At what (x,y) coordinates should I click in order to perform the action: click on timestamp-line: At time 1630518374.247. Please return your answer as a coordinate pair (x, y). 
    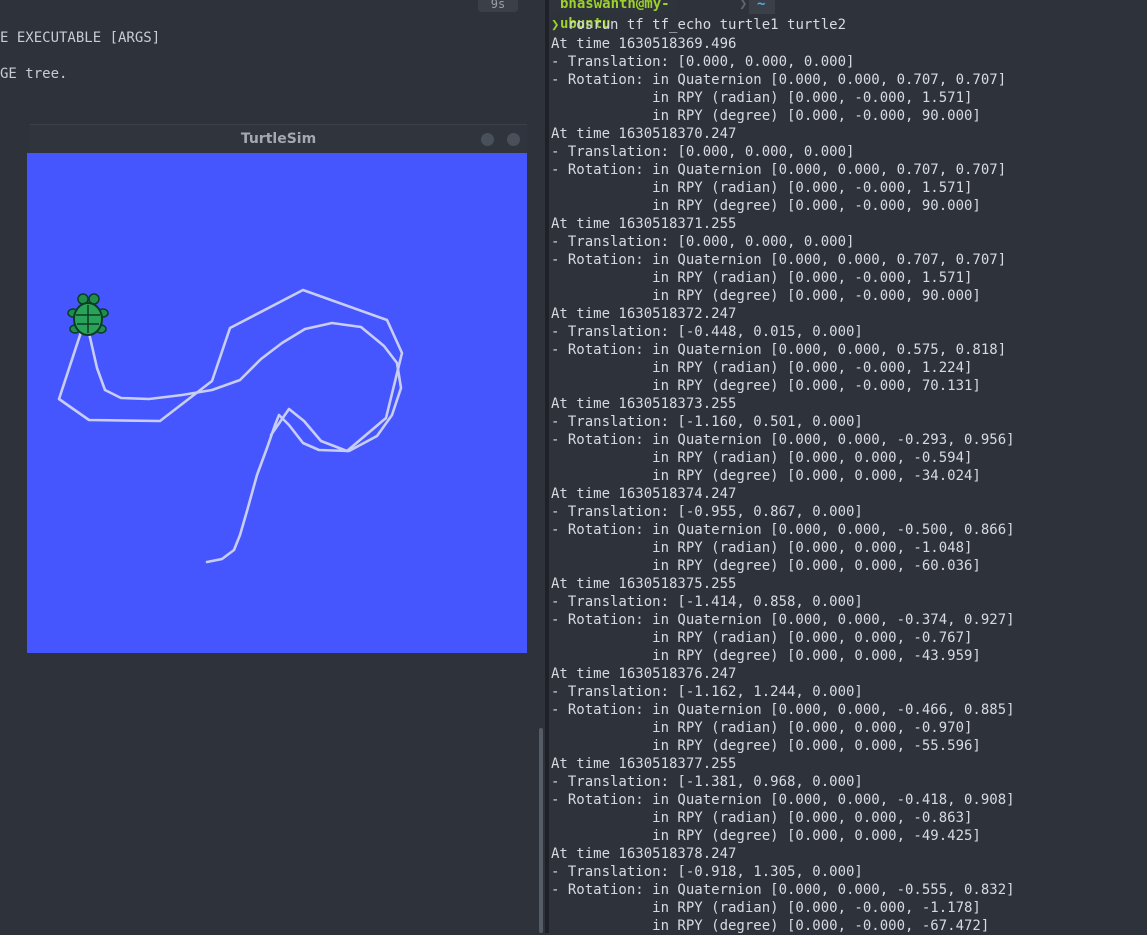
    Looking at the image, I should click on (644, 494).